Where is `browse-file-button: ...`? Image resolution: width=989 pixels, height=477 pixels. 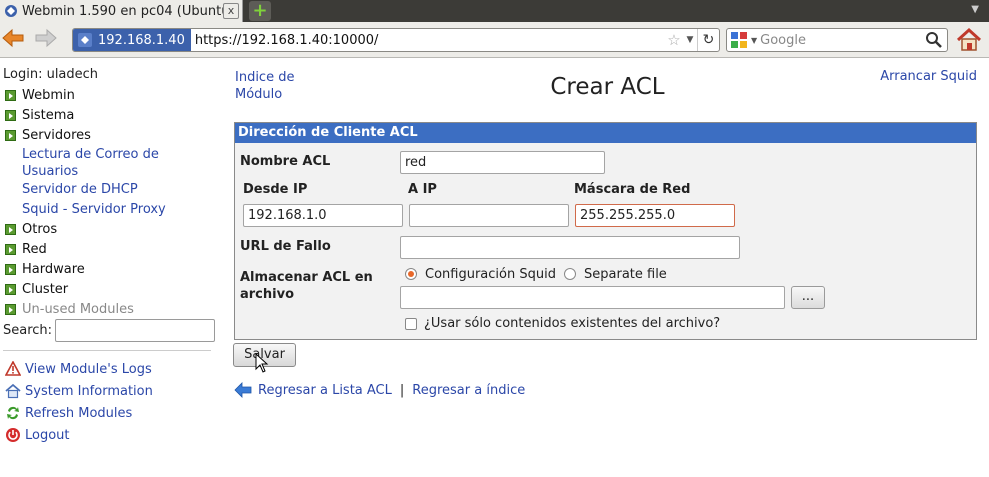 browse-file-button: ... is located at coordinates (808, 297).